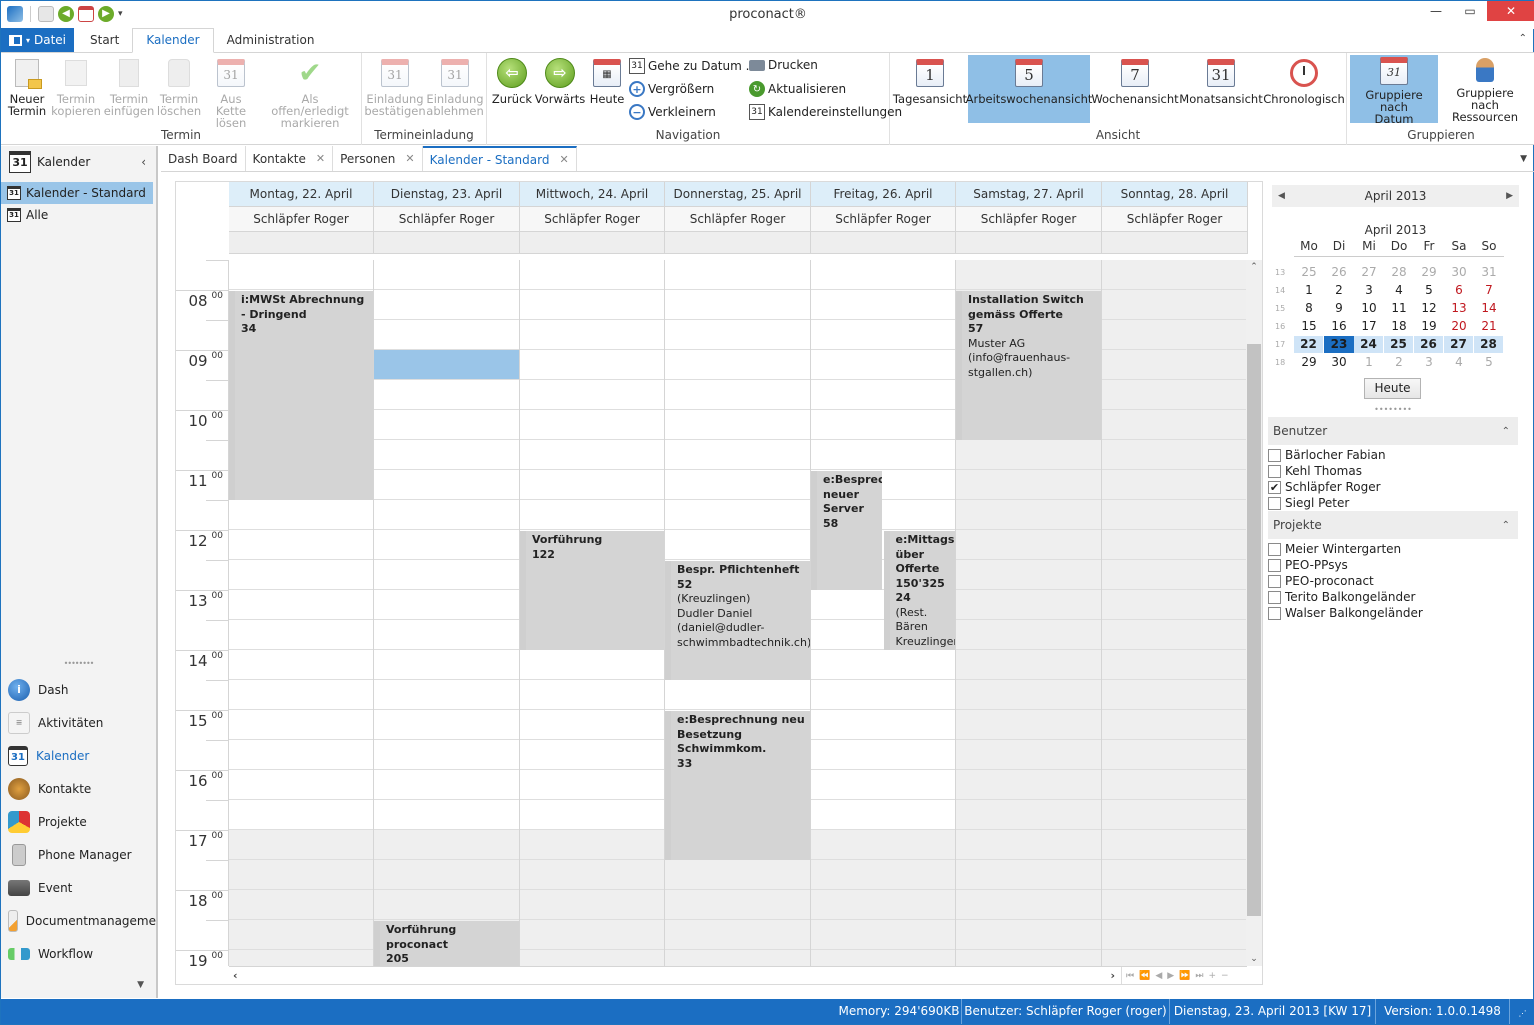 The height and width of the screenshot is (1025, 1534). I want to click on day-header: Sonntag, 28. April, so click(1175, 194).